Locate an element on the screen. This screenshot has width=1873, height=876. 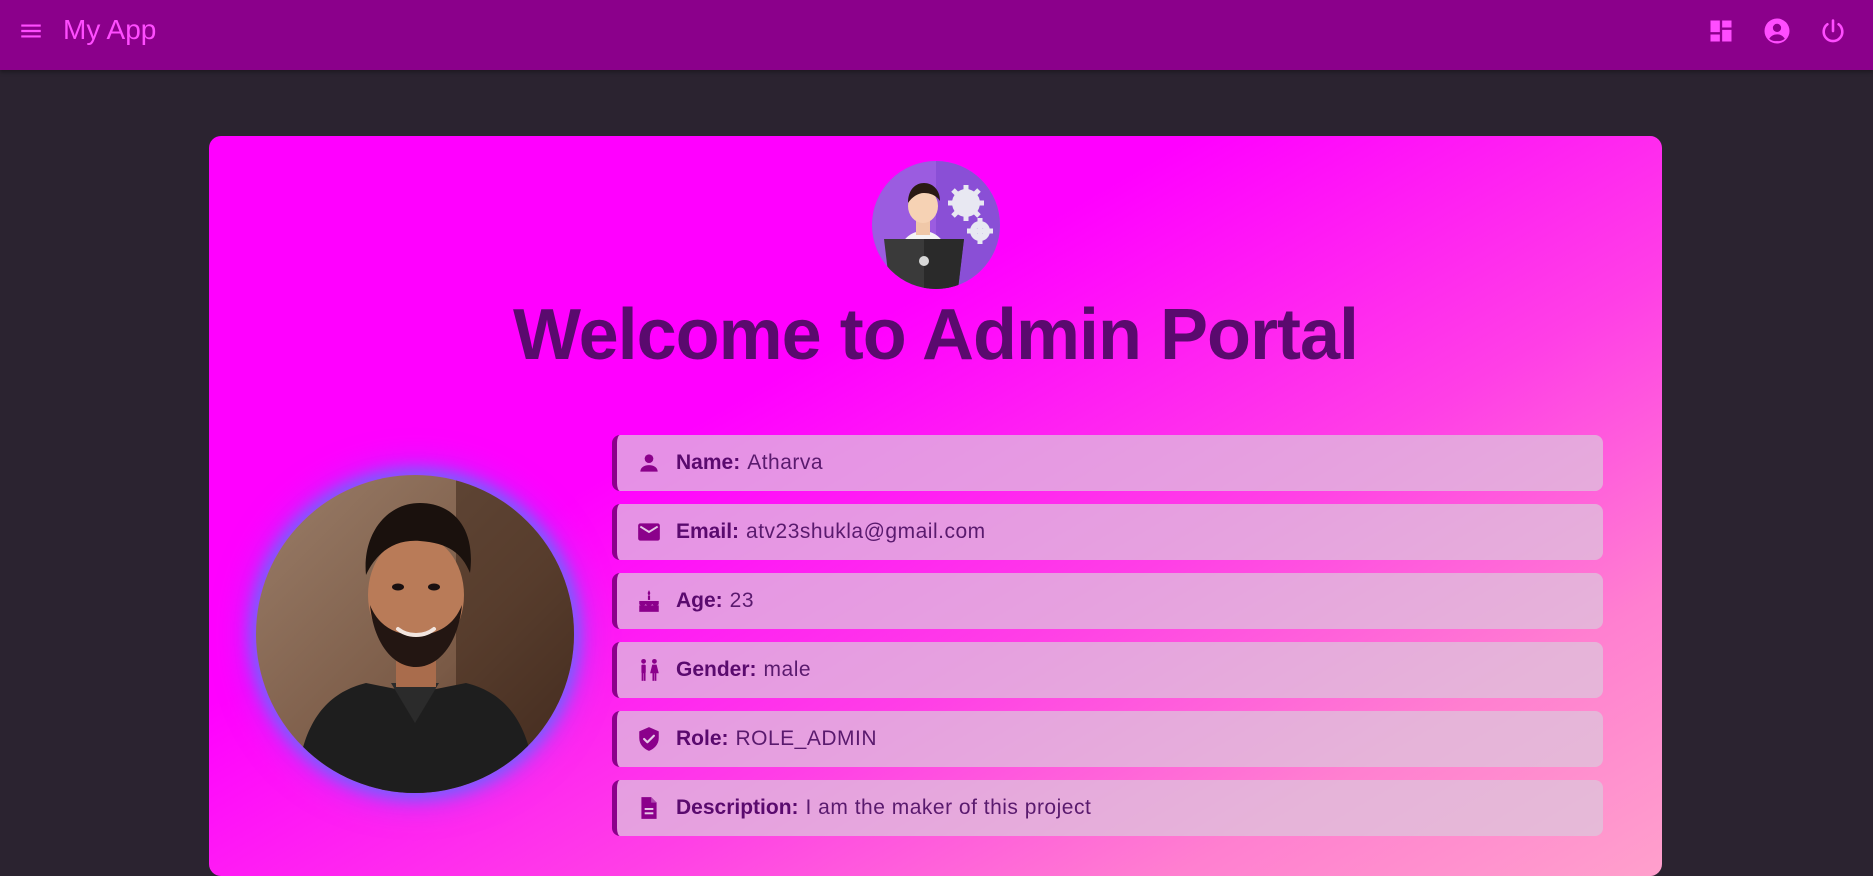
profile-item-gender: Gender: male is located at coordinates (1107, 670).